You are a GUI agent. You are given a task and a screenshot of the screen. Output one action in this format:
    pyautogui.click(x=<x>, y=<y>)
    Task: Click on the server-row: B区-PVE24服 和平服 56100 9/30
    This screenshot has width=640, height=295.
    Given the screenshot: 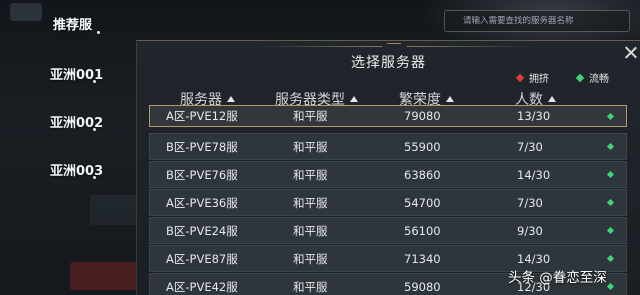 What is the action you would take?
    pyautogui.click(x=388, y=230)
    